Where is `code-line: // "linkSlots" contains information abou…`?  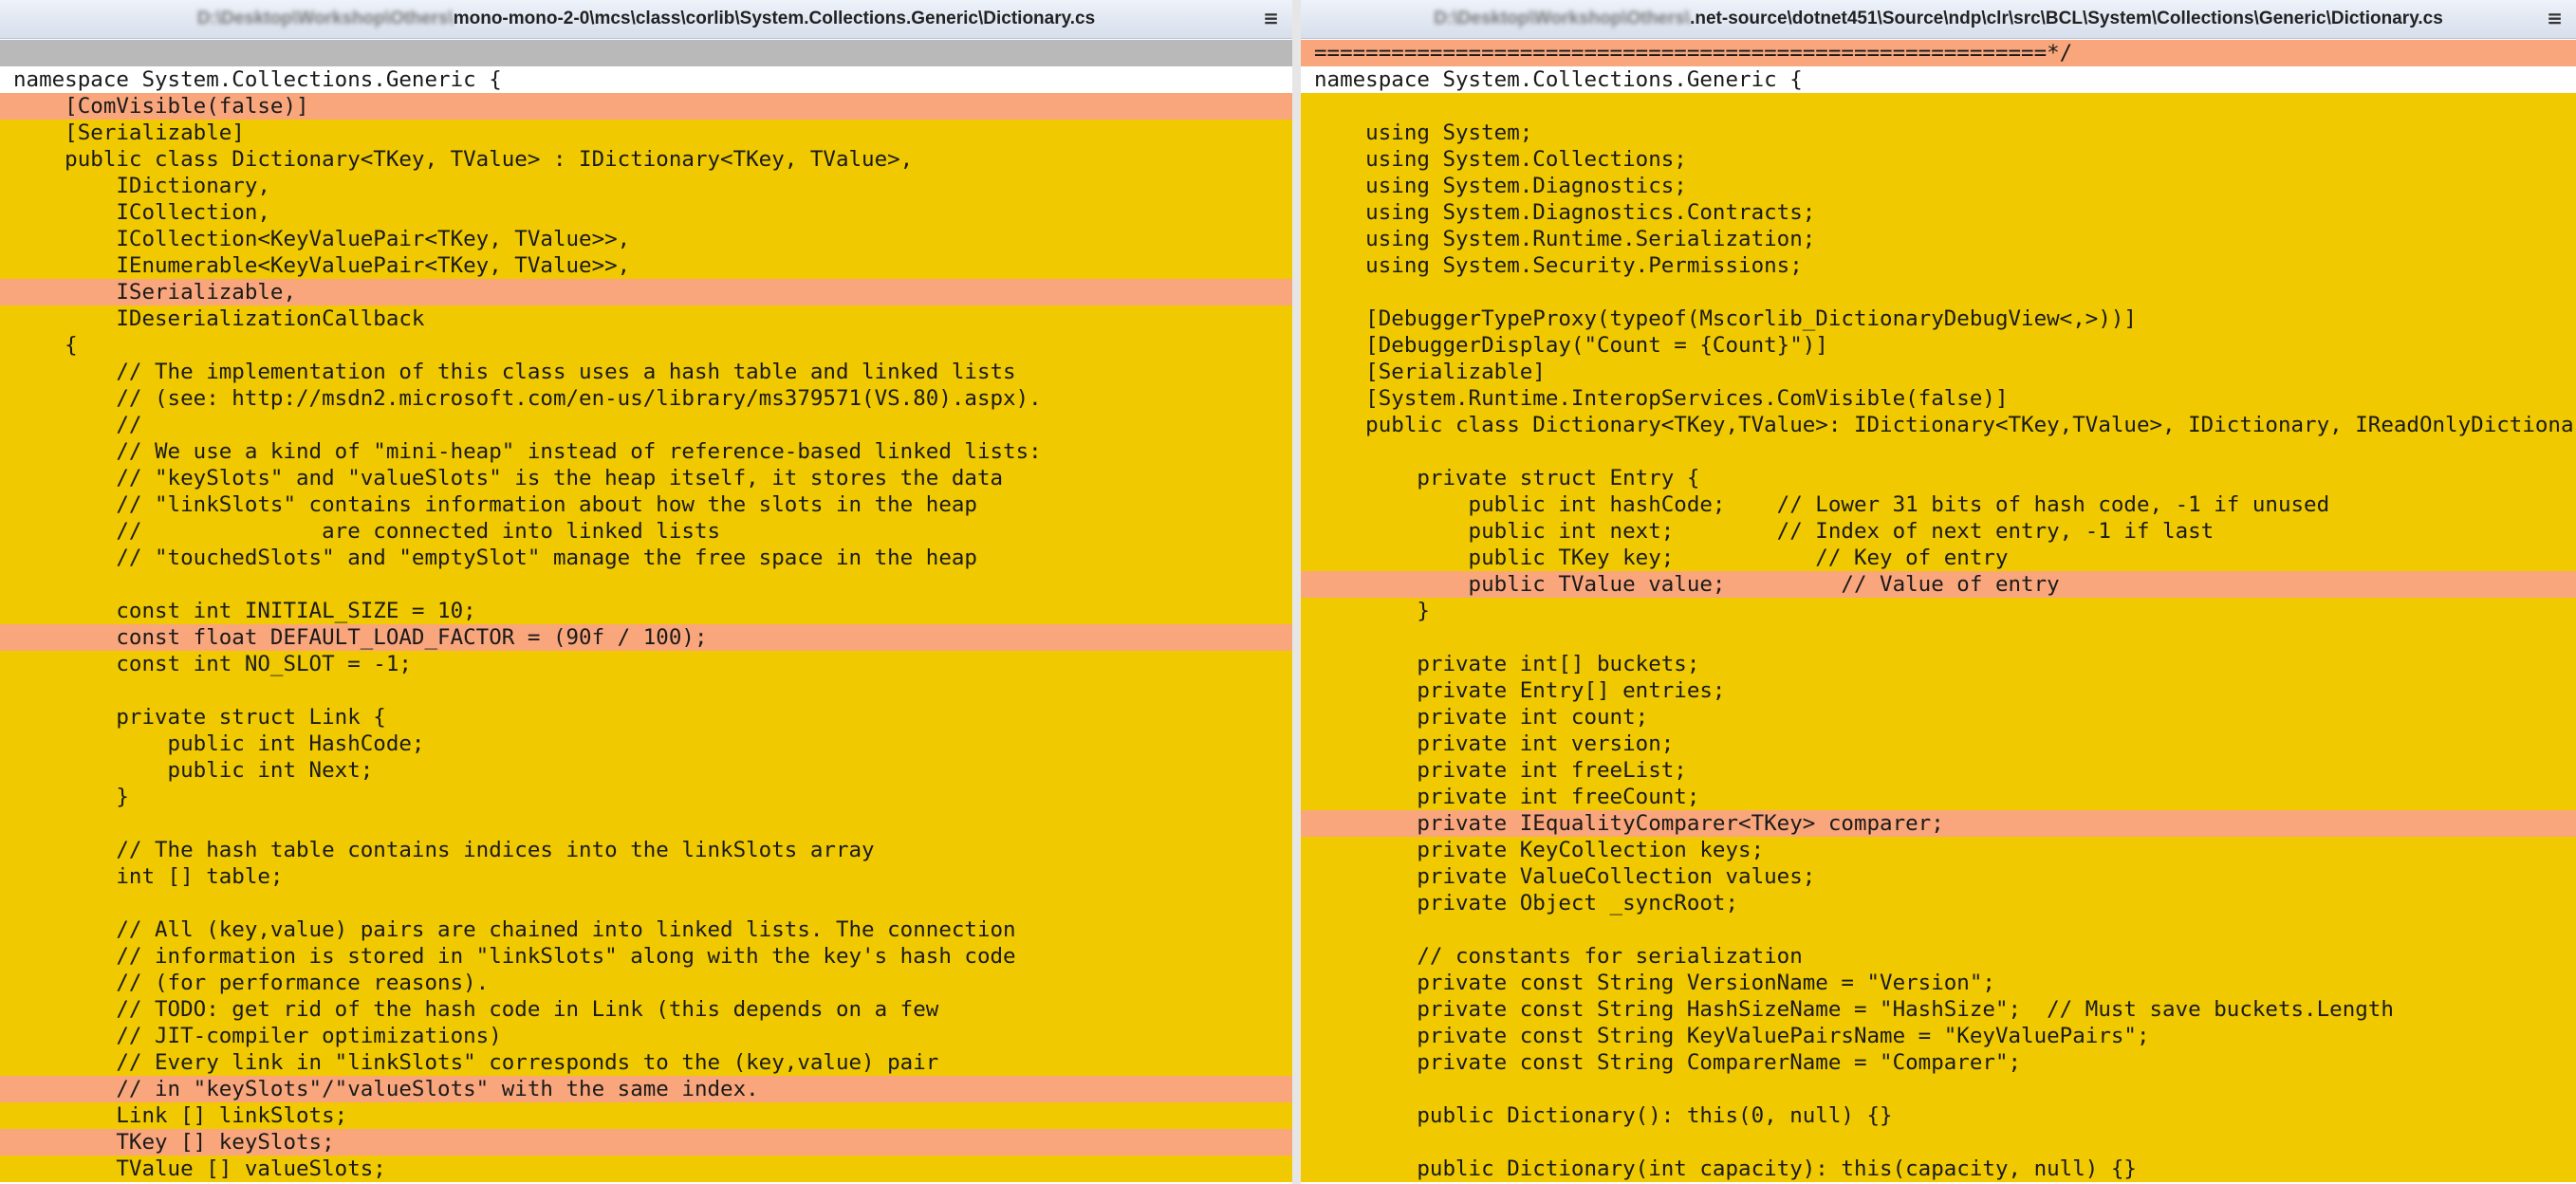
code-line: // "linkSlots" contains information abou… is located at coordinates (646, 504).